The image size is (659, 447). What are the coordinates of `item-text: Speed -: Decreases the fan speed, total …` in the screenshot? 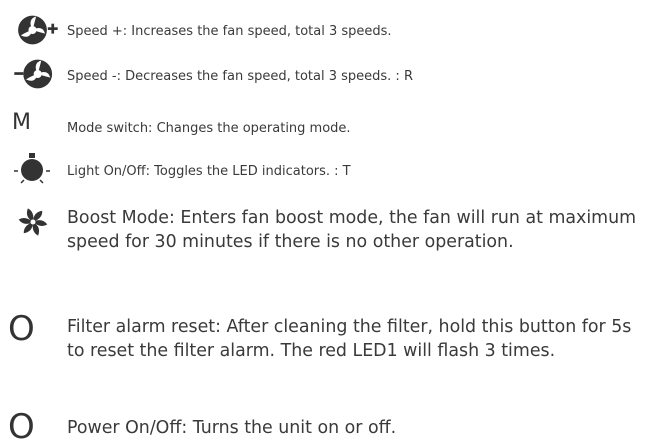 It's located at (240, 76).